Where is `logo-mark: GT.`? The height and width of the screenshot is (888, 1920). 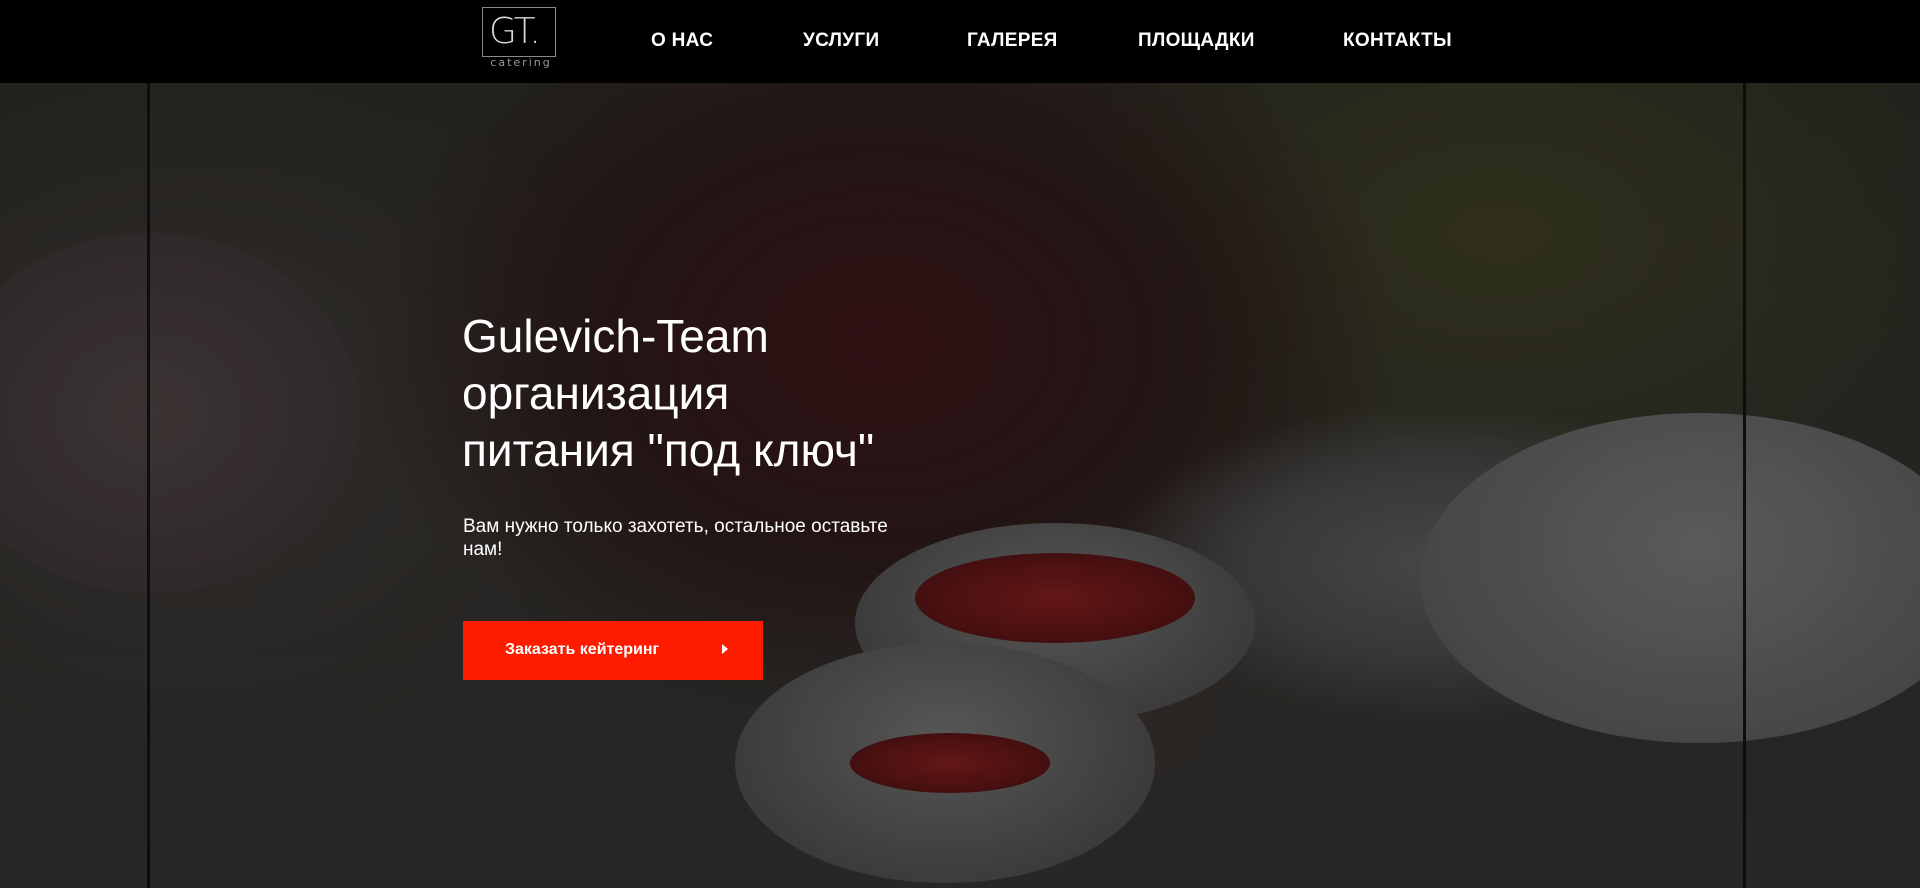
logo-mark: GT. is located at coordinates (515, 31).